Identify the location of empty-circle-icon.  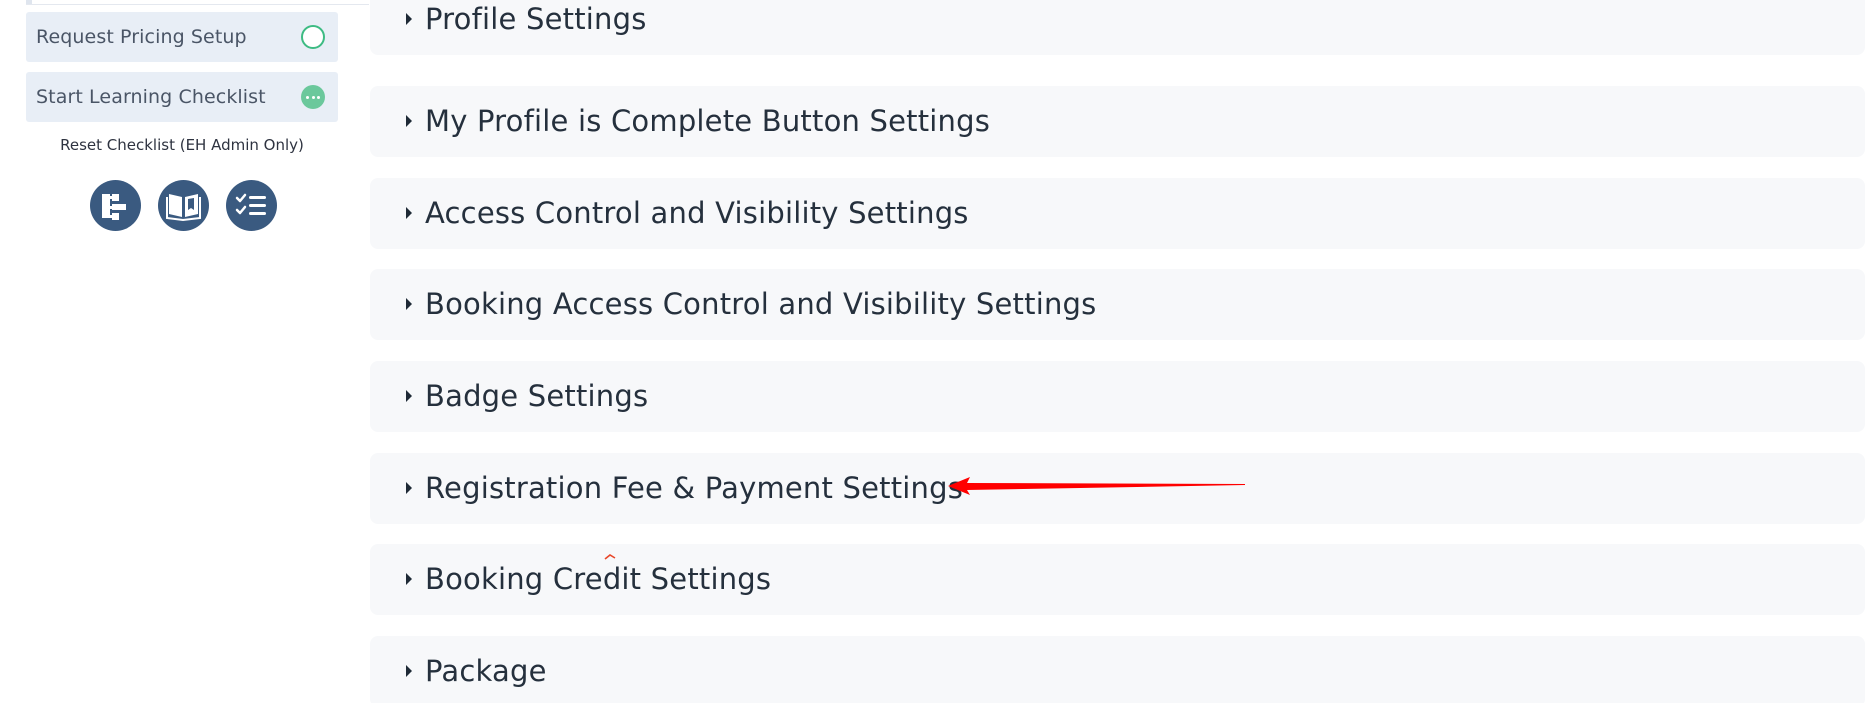
(313, 37).